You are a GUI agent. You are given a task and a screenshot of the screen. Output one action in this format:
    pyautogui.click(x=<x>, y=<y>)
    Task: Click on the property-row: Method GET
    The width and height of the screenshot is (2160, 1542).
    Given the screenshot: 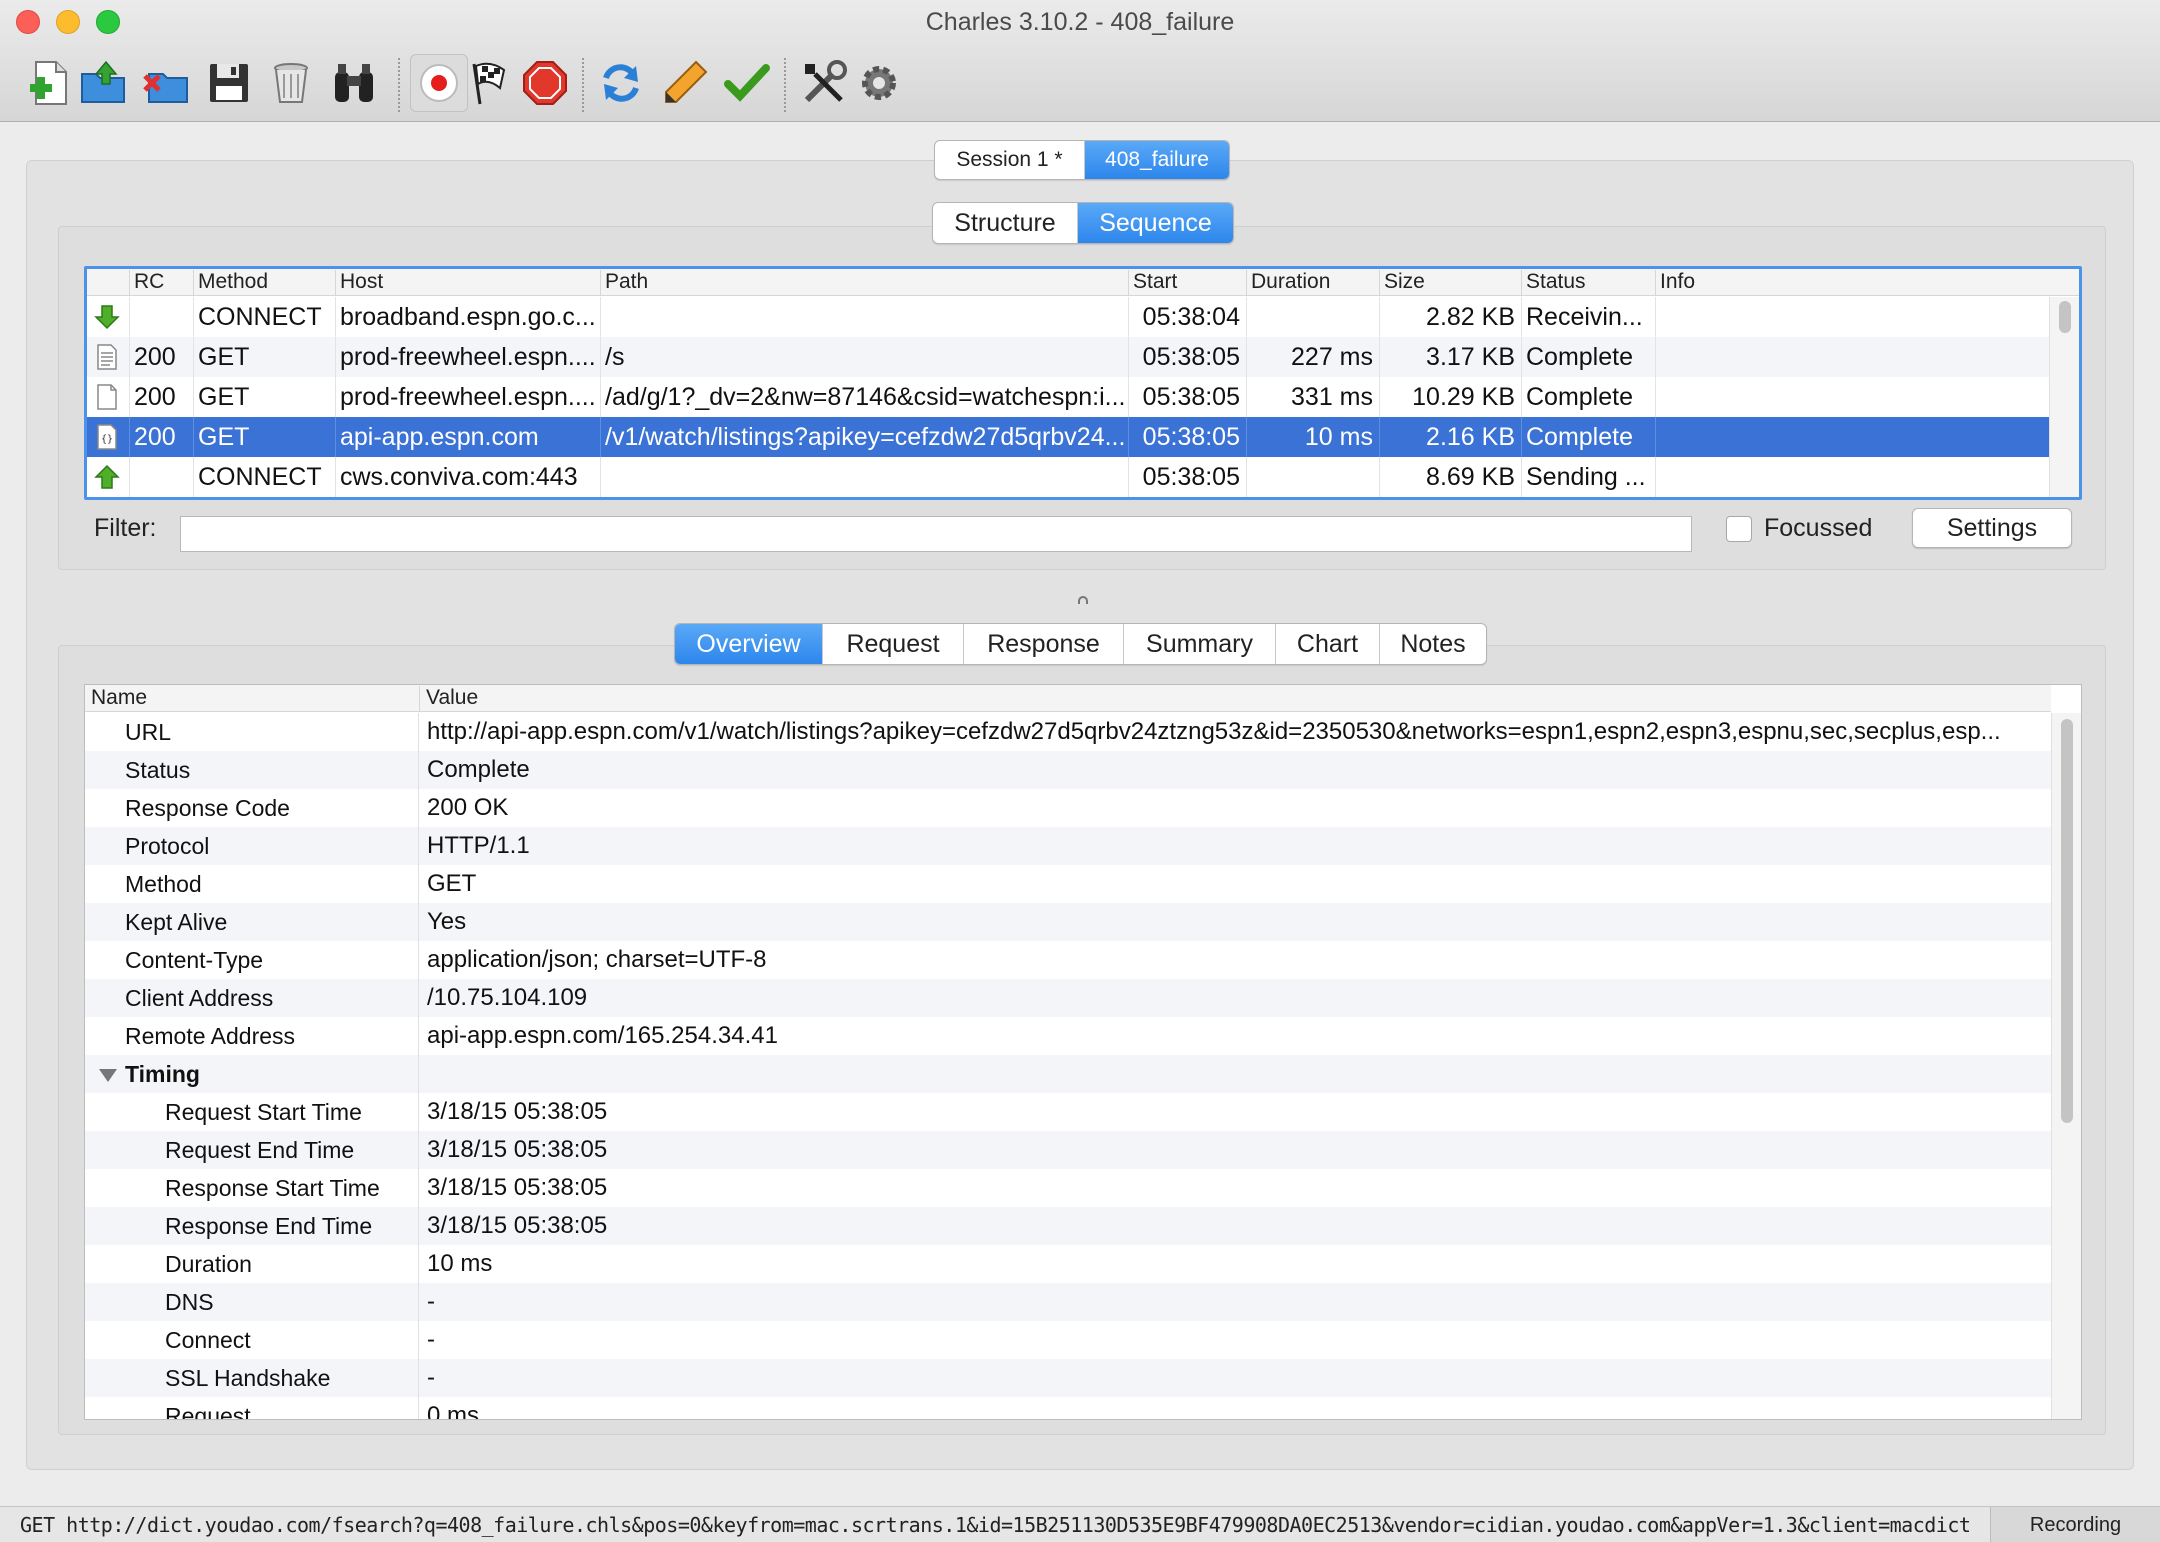 What is the action you would take?
    pyautogui.click(x=1068, y=884)
    